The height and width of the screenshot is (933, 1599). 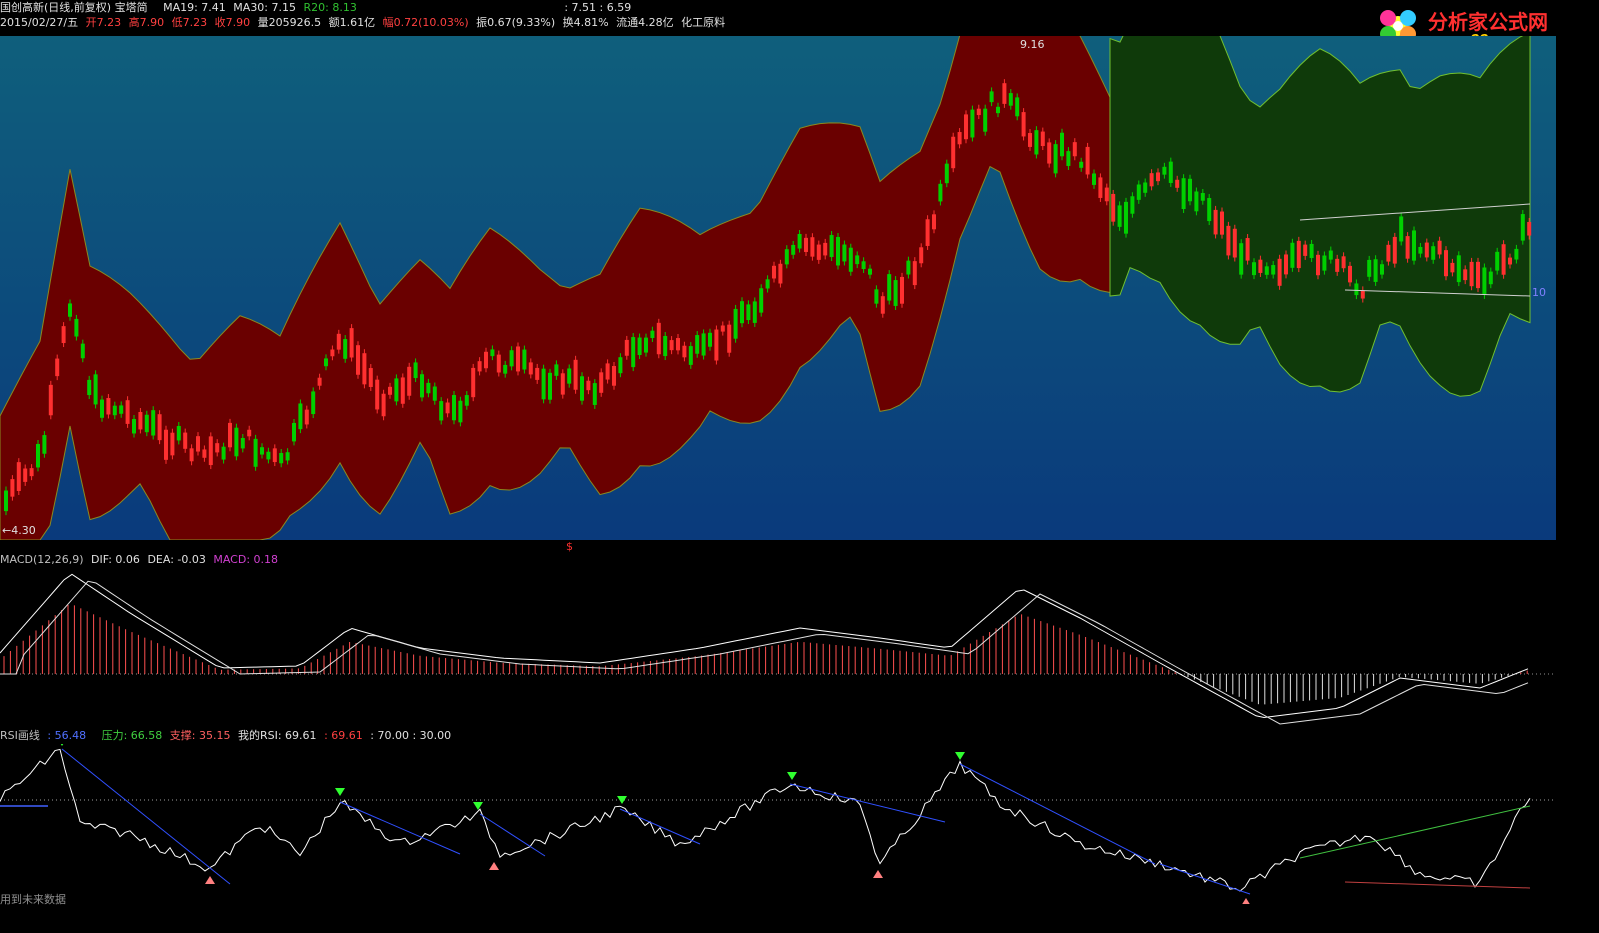 What do you see at coordinates (1205, 879) in the screenshot?
I see `rsi-trend-line` at bounding box center [1205, 879].